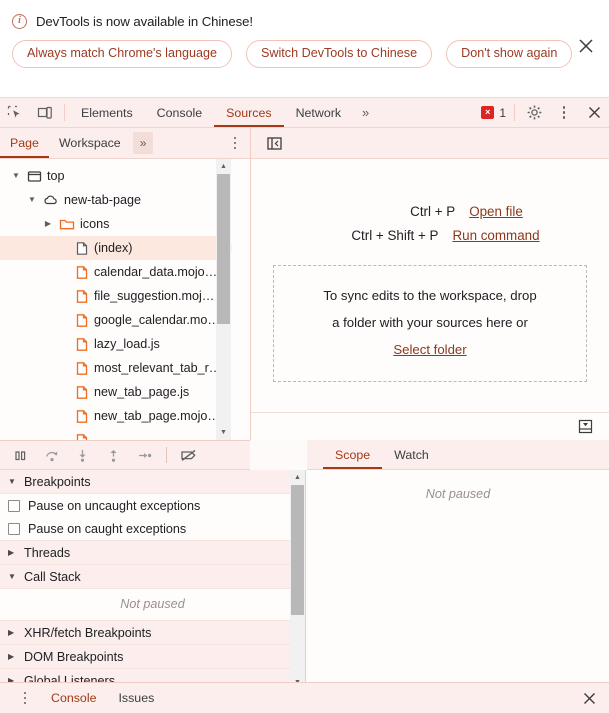 This screenshot has height=713, width=609. I want to click on navigator-scrollbar: ▲ ▼, so click(223, 299).